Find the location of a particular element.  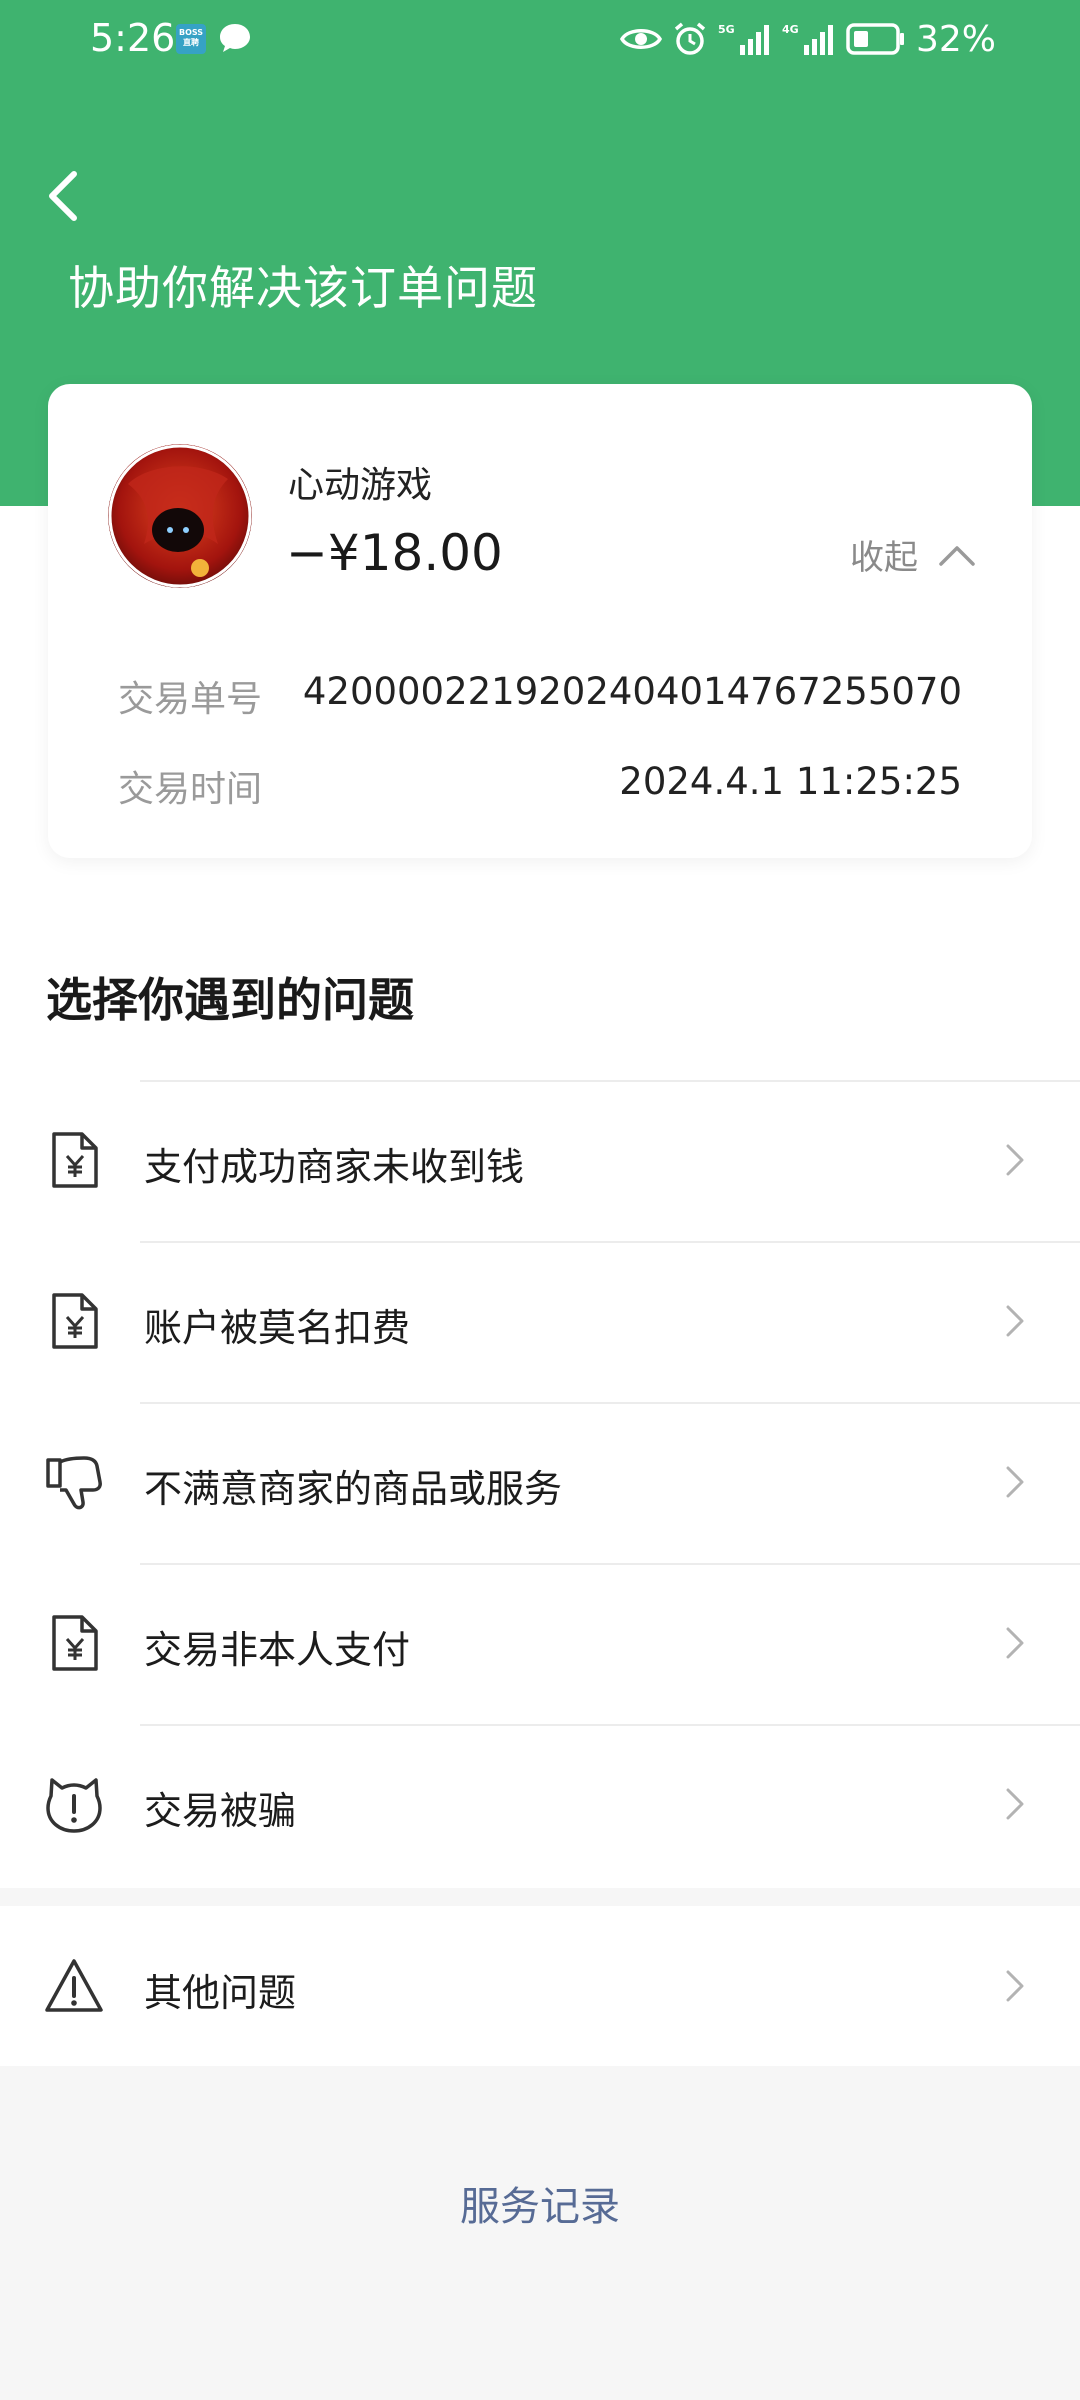

issue-label: 账户被莫名扣费 is located at coordinates (277, 1328).